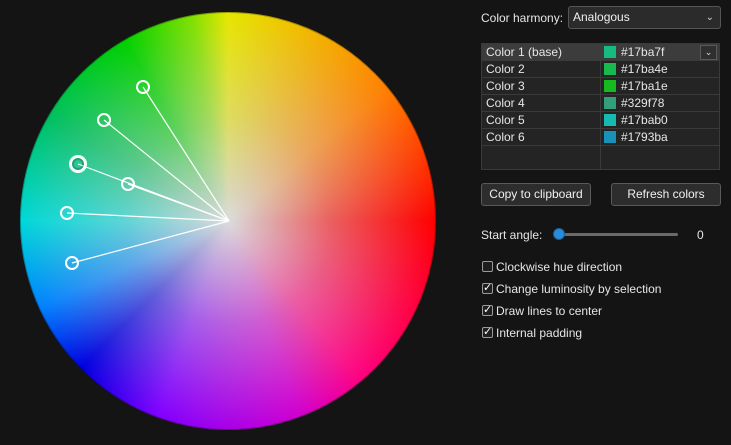 The image size is (731, 445). What do you see at coordinates (505, 103) in the screenshot?
I see `color-name: Color 4` at bounding box center [505, 103].